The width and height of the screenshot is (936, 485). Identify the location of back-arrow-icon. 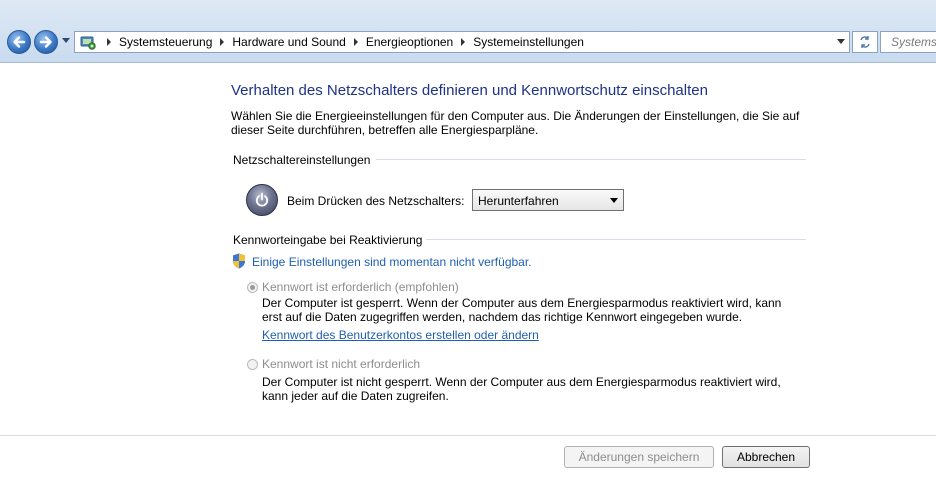
(19, 42).